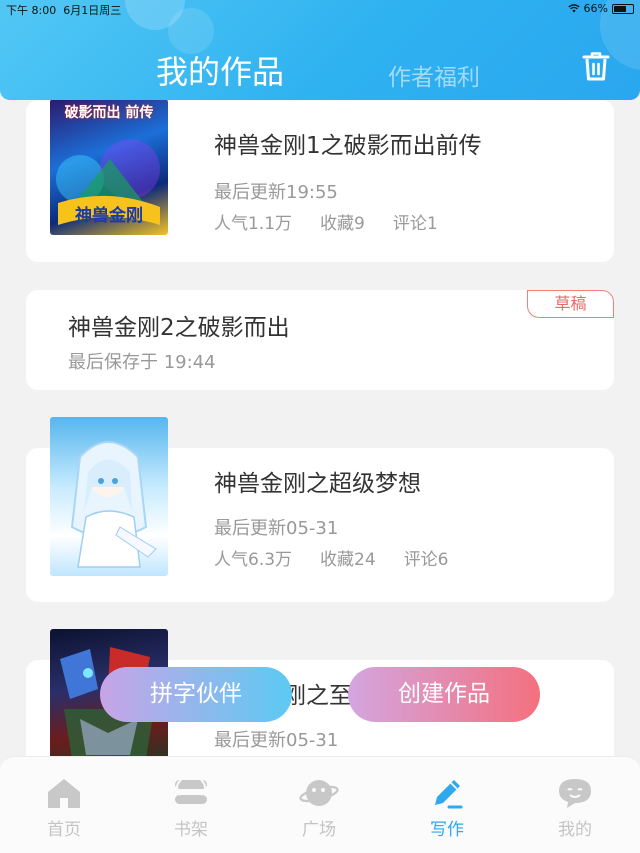 Image resolution: width=640 pixels, height=853 pixels. Describe the element at coordinates (64, 793) in the screenshot. I see `home-icon` at that location.